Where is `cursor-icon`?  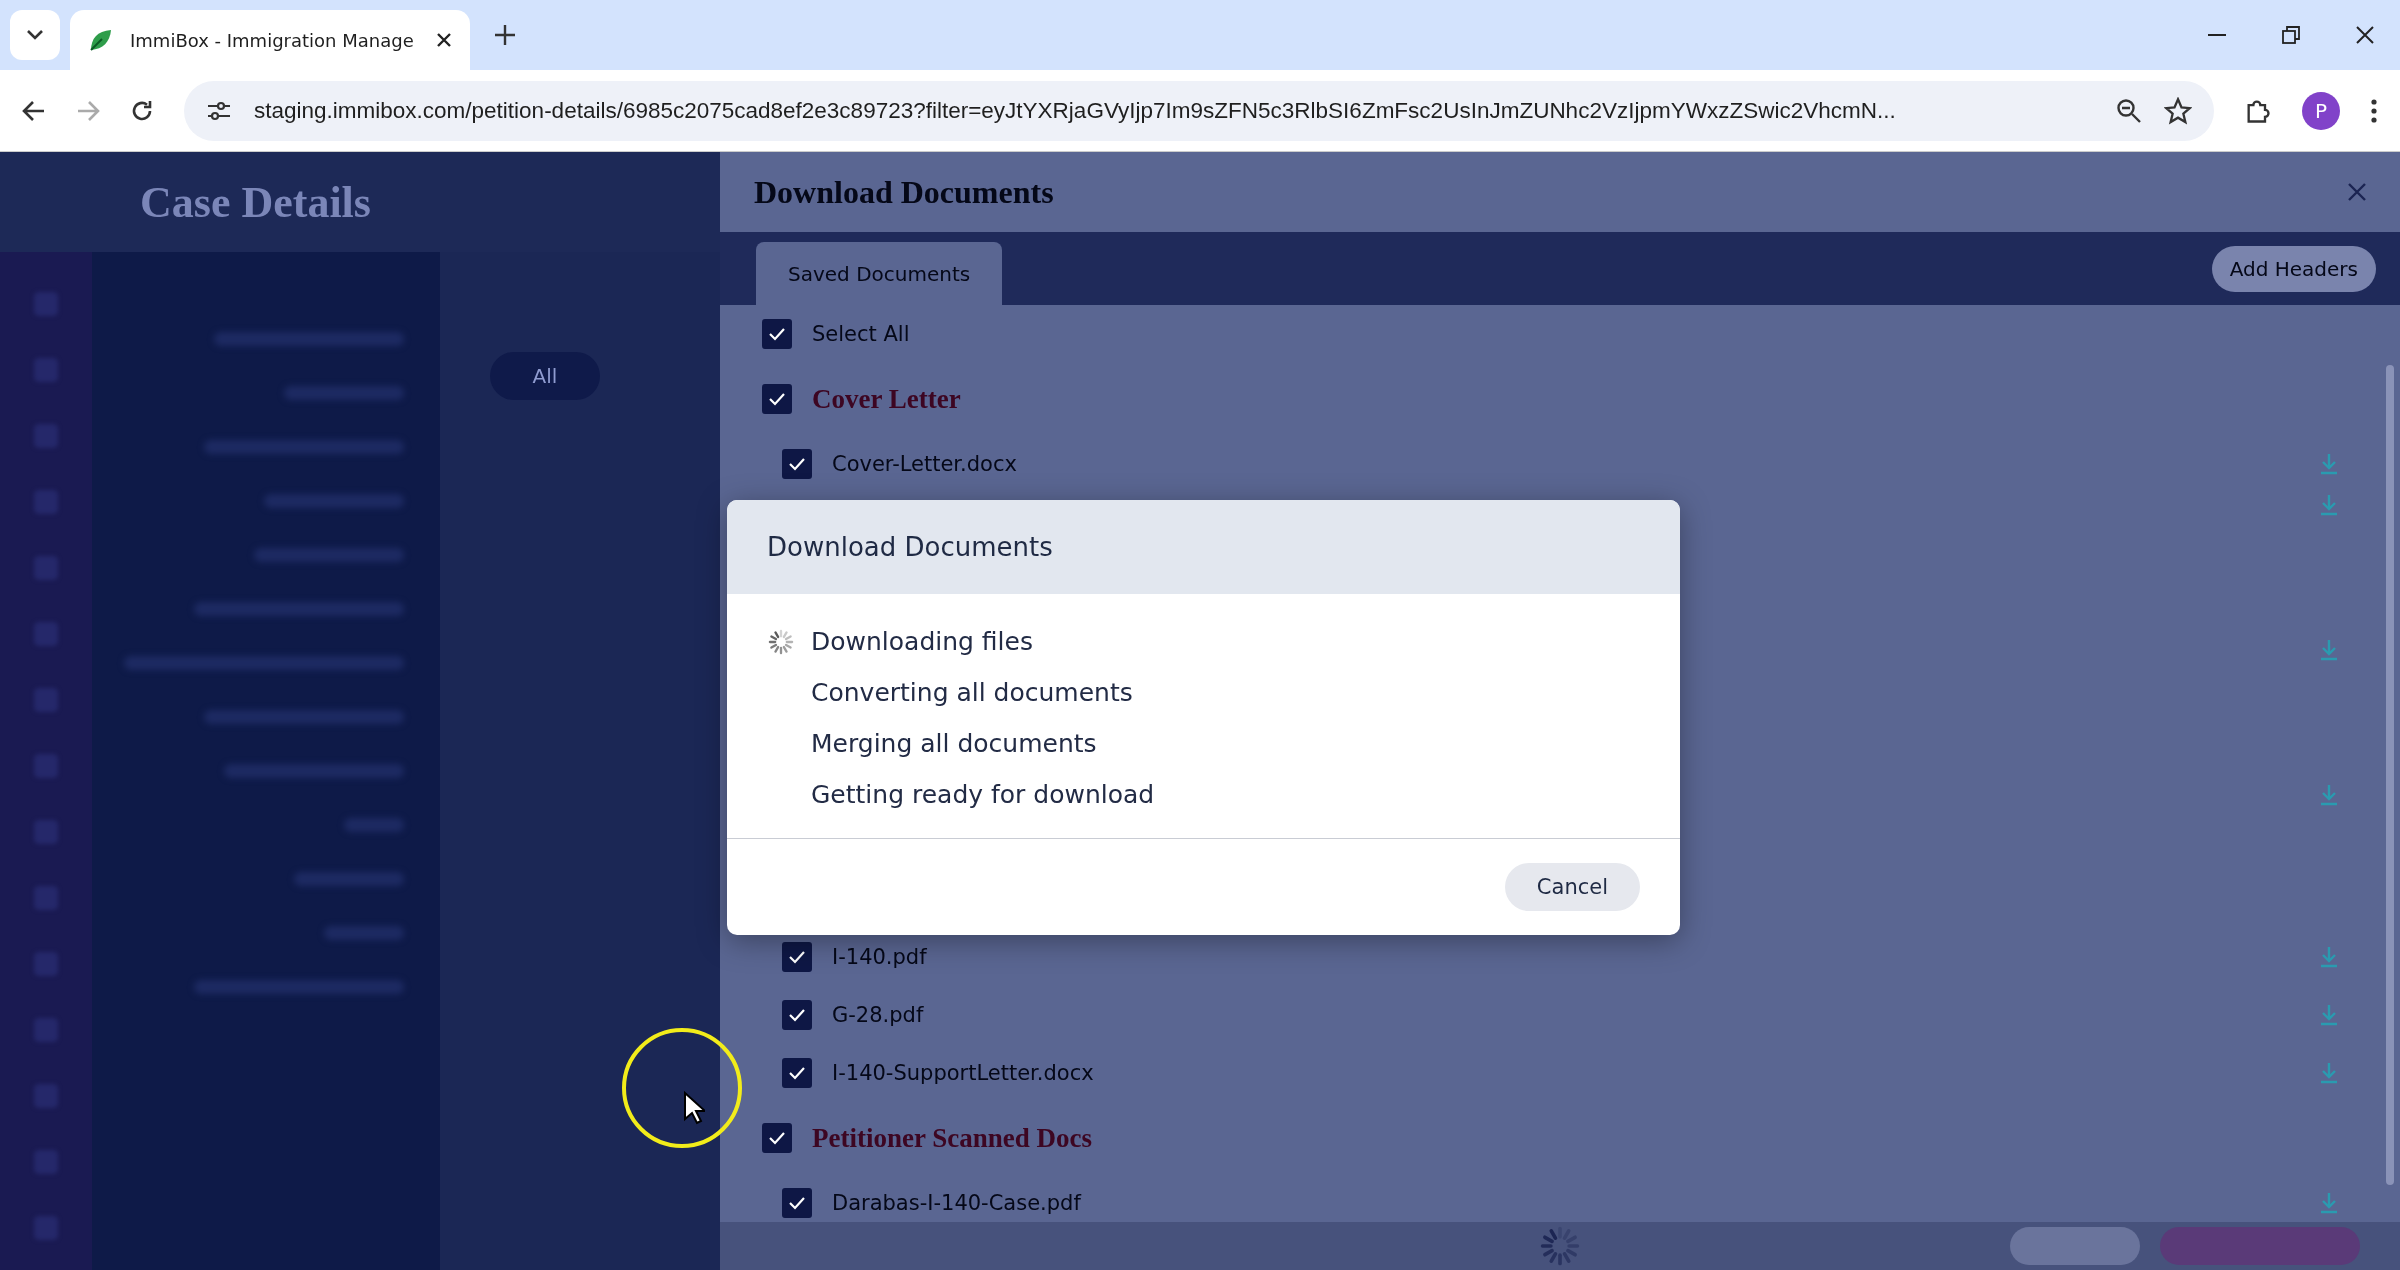
cursor-icon is located at coordinates (694, 1108).